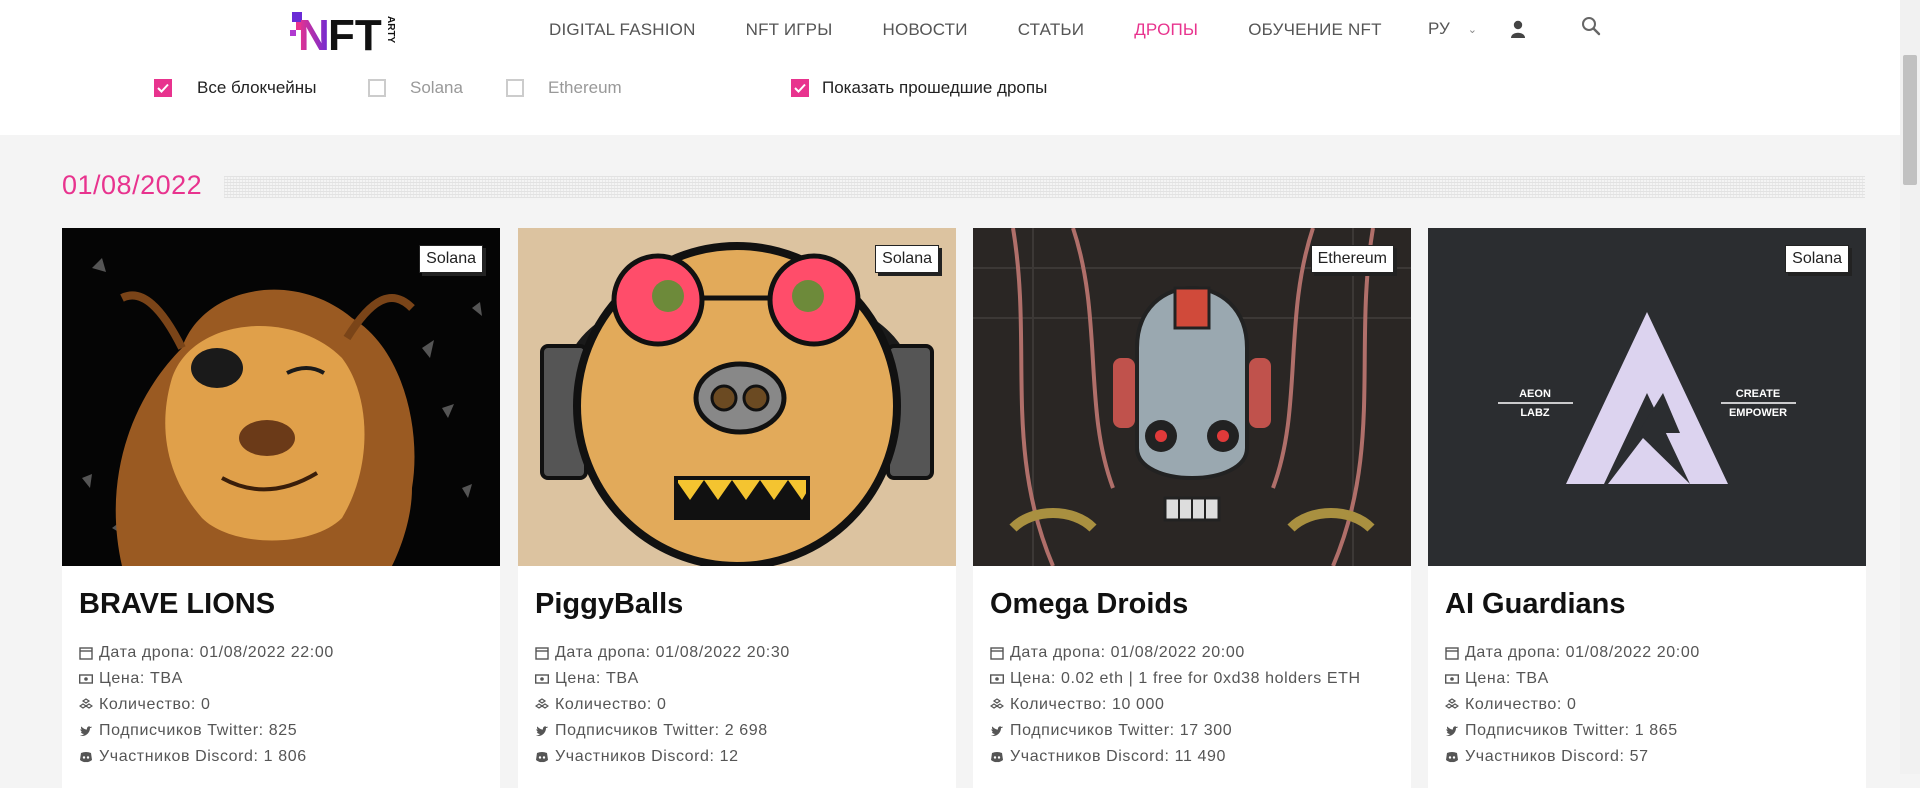 Image resolution: width=1920 pixels, height=788 pixels. I want to click on drop-date-heading: 01/08/2022, so click(132, 185).